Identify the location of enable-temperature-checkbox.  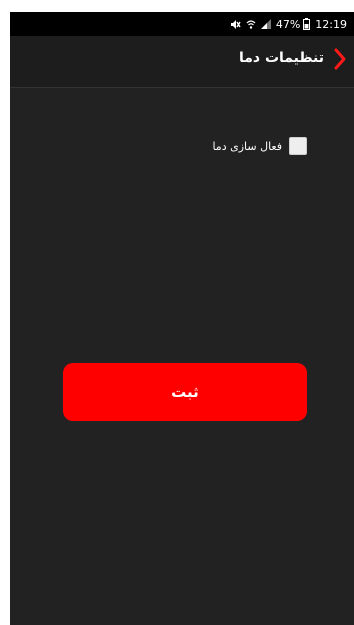
(298, 146).